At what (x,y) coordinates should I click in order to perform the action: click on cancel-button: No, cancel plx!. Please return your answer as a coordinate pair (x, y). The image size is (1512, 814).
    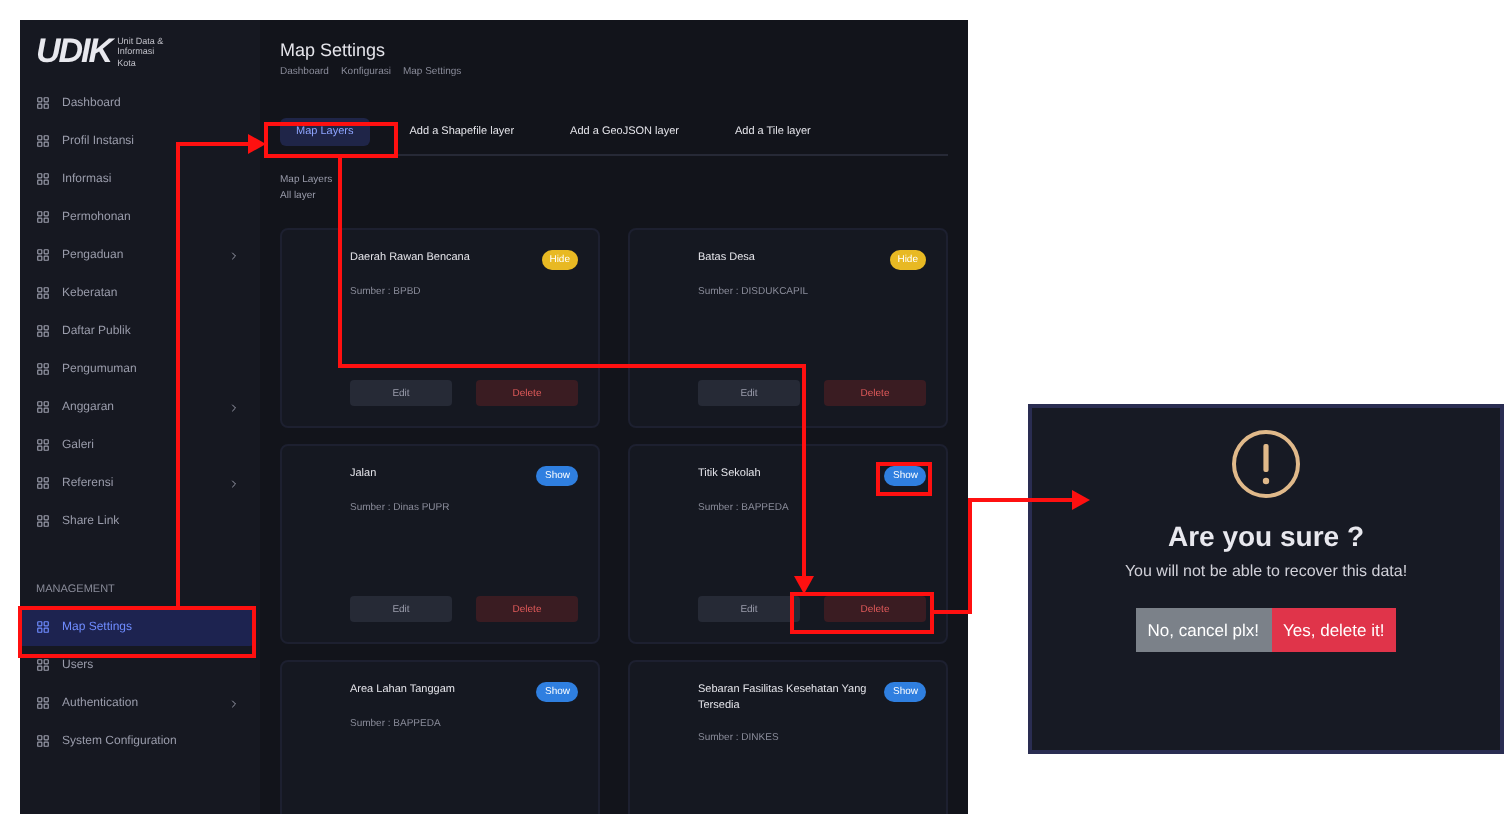
    Looking at the image, I should click on (1203, 630).